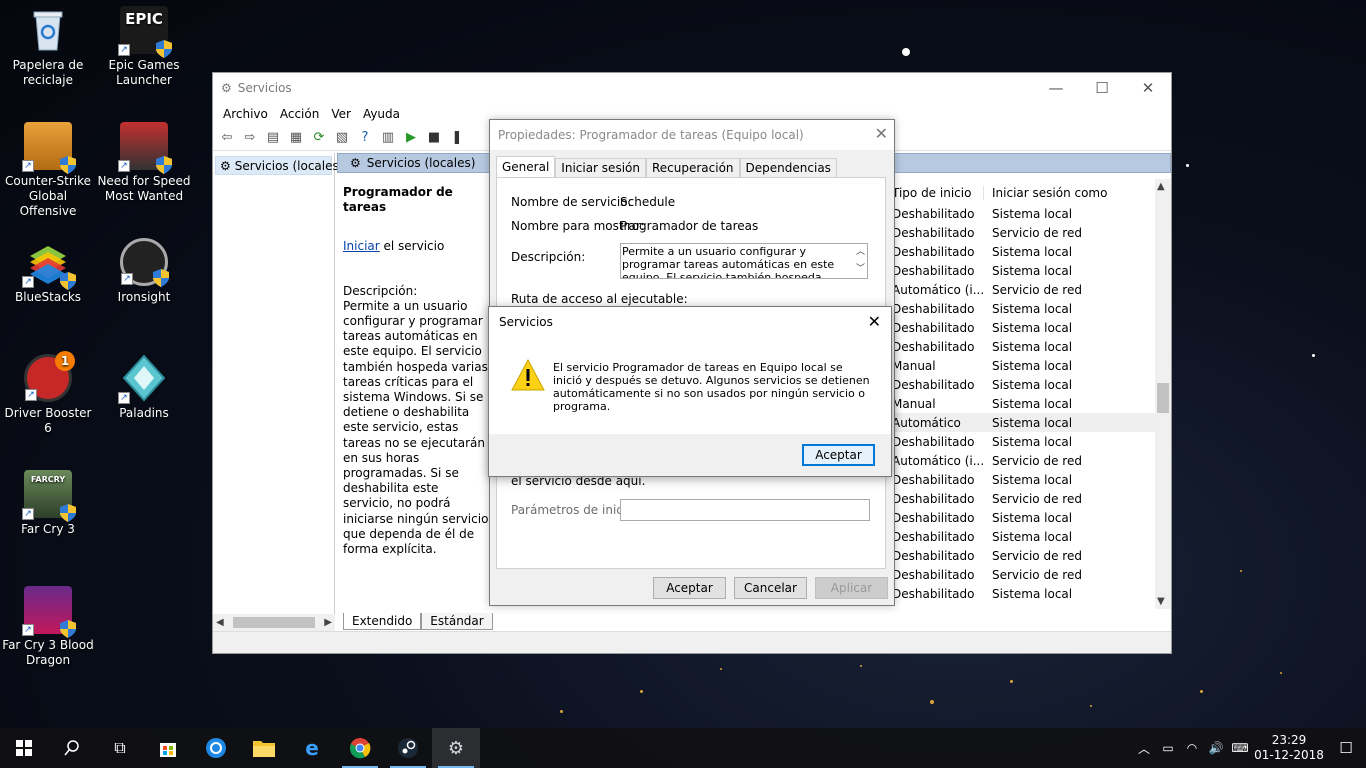 The image size is (1366, 768). Describe the element at coordinates (932, 702) in the screenshot. I see `star-decoration` at that location.